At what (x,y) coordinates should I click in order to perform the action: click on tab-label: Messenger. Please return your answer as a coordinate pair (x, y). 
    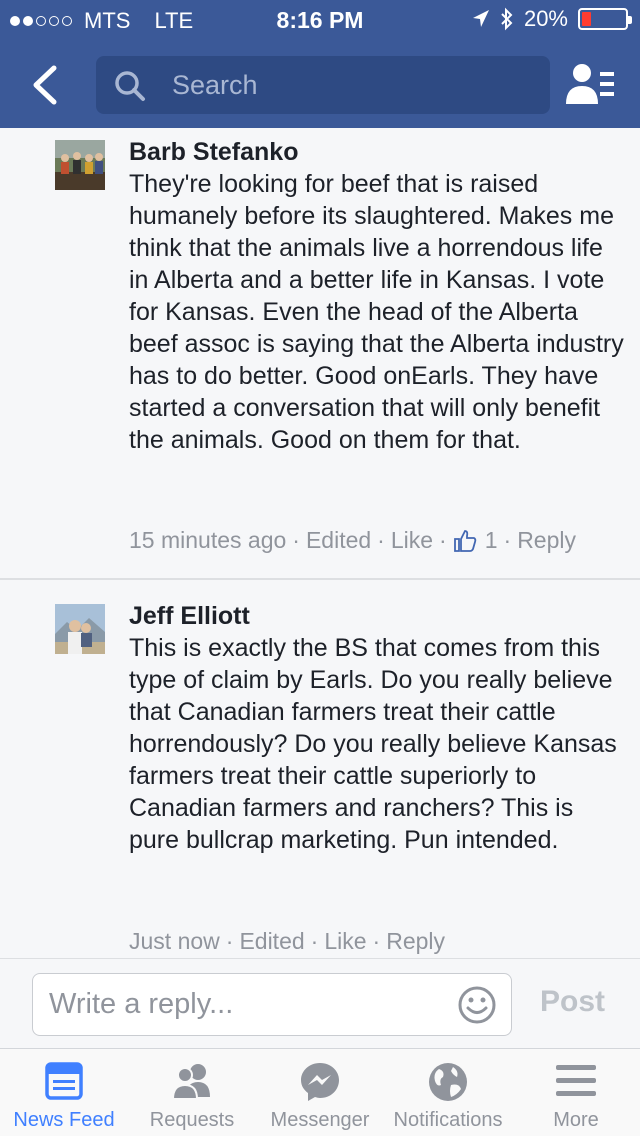
    Looking at the image, I should click on (320, 1120).